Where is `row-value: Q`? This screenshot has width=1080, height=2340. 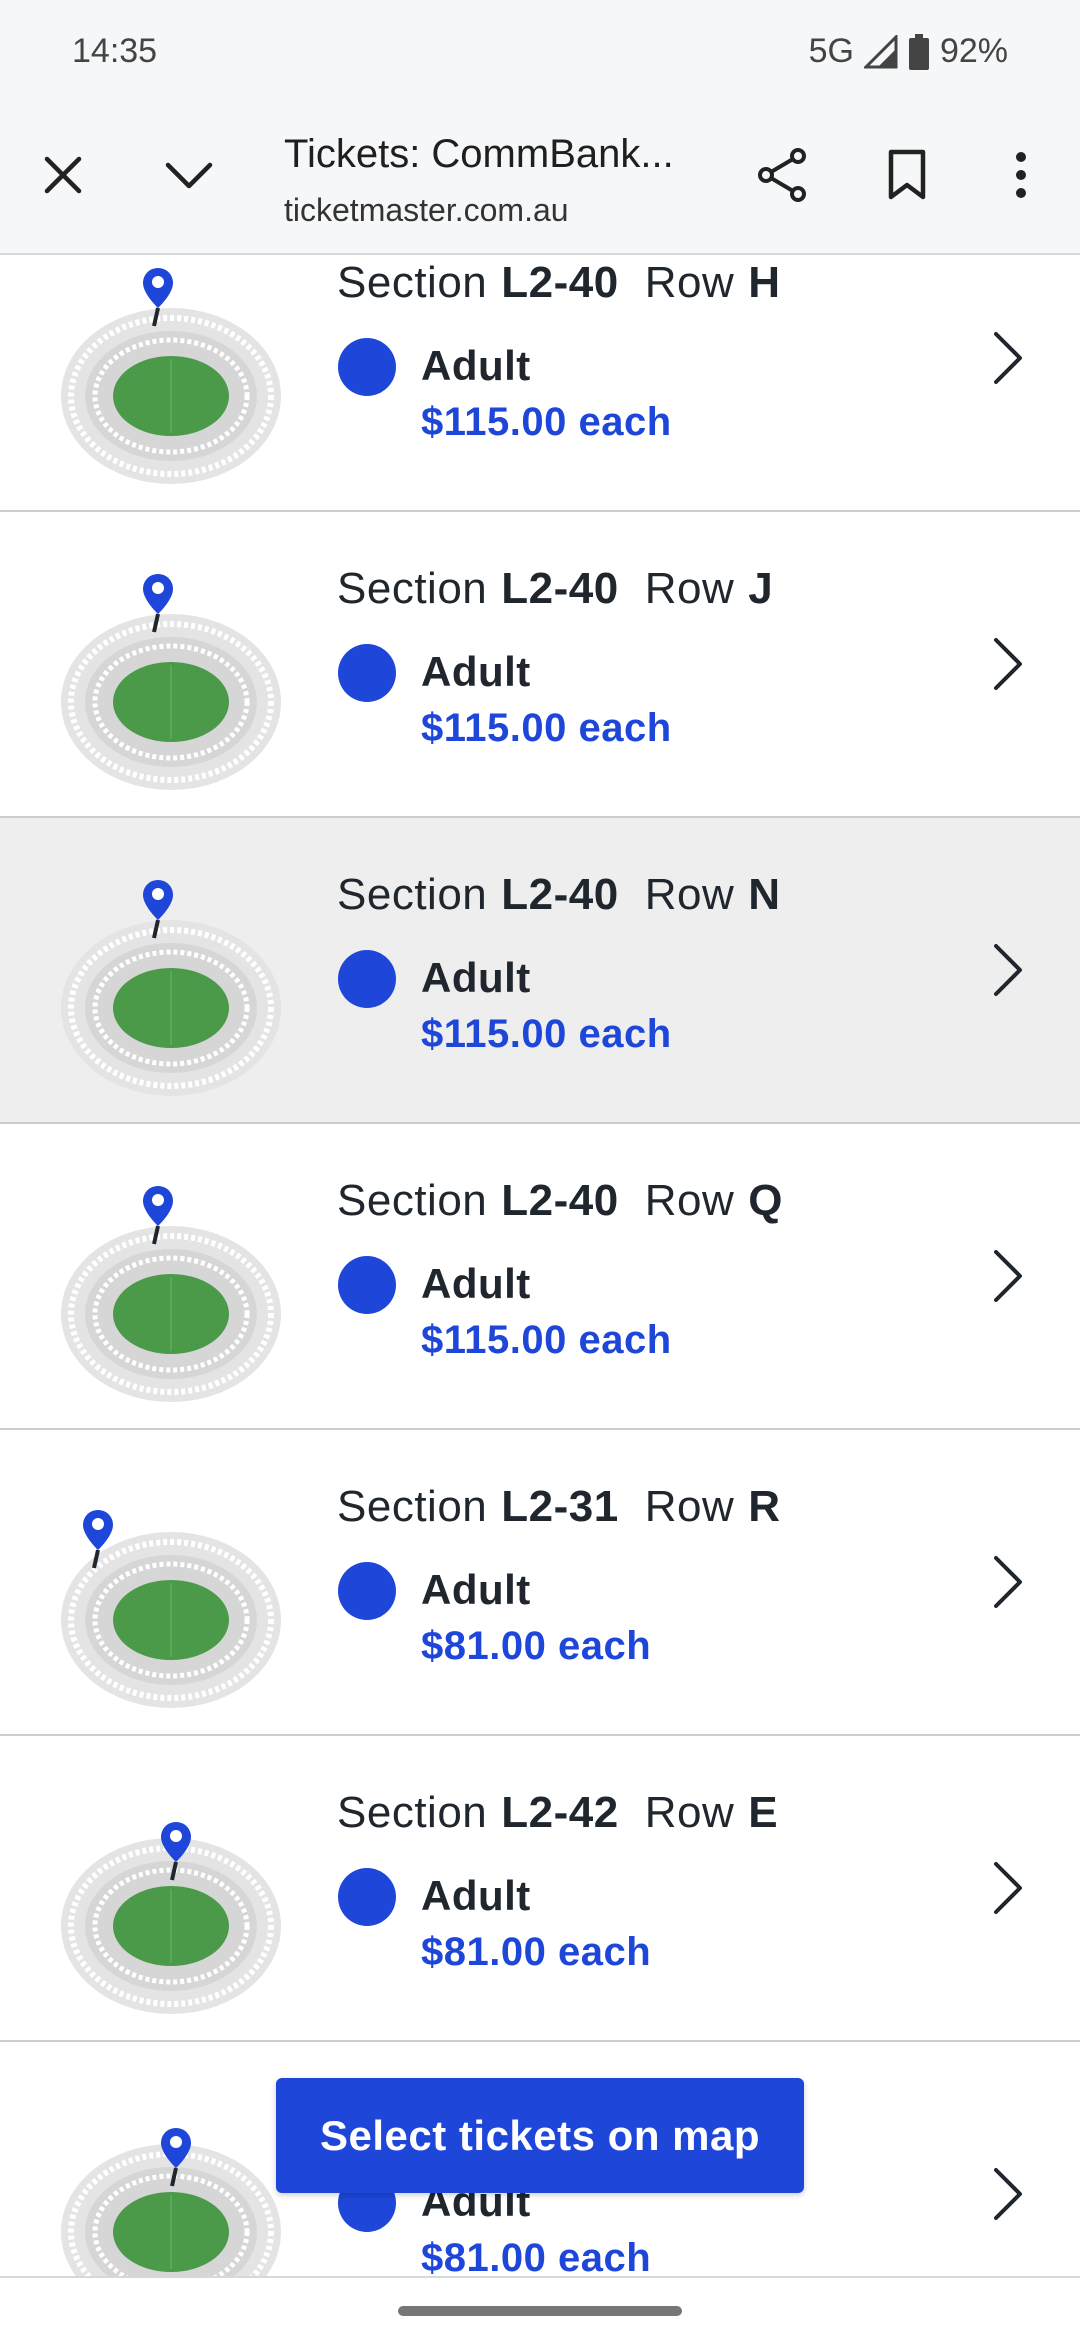
row-value: Q is located at coordinates (765, 1200).